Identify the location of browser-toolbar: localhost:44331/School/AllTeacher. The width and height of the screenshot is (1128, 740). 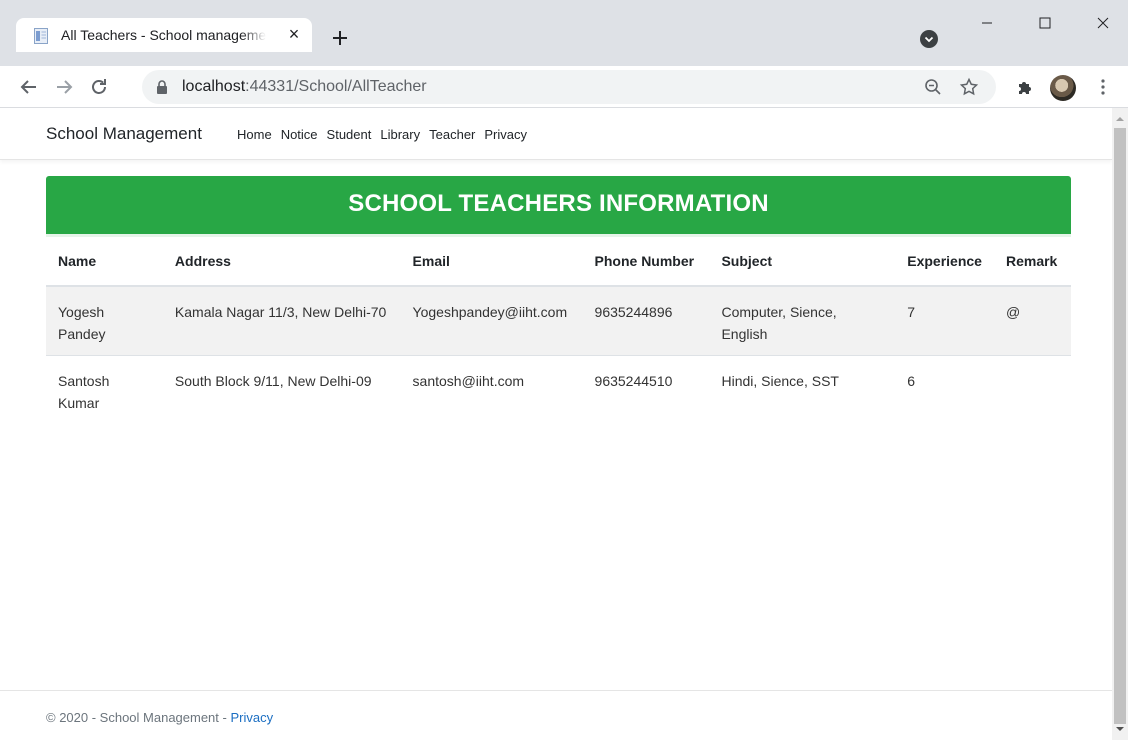
(564, 87).